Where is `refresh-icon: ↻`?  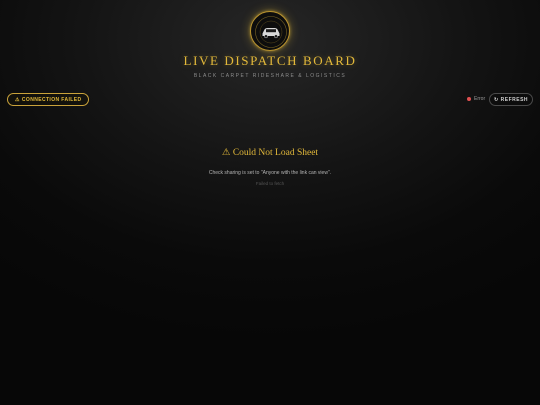
refresh-icon: ↻ is located at coordinates (496, 99).